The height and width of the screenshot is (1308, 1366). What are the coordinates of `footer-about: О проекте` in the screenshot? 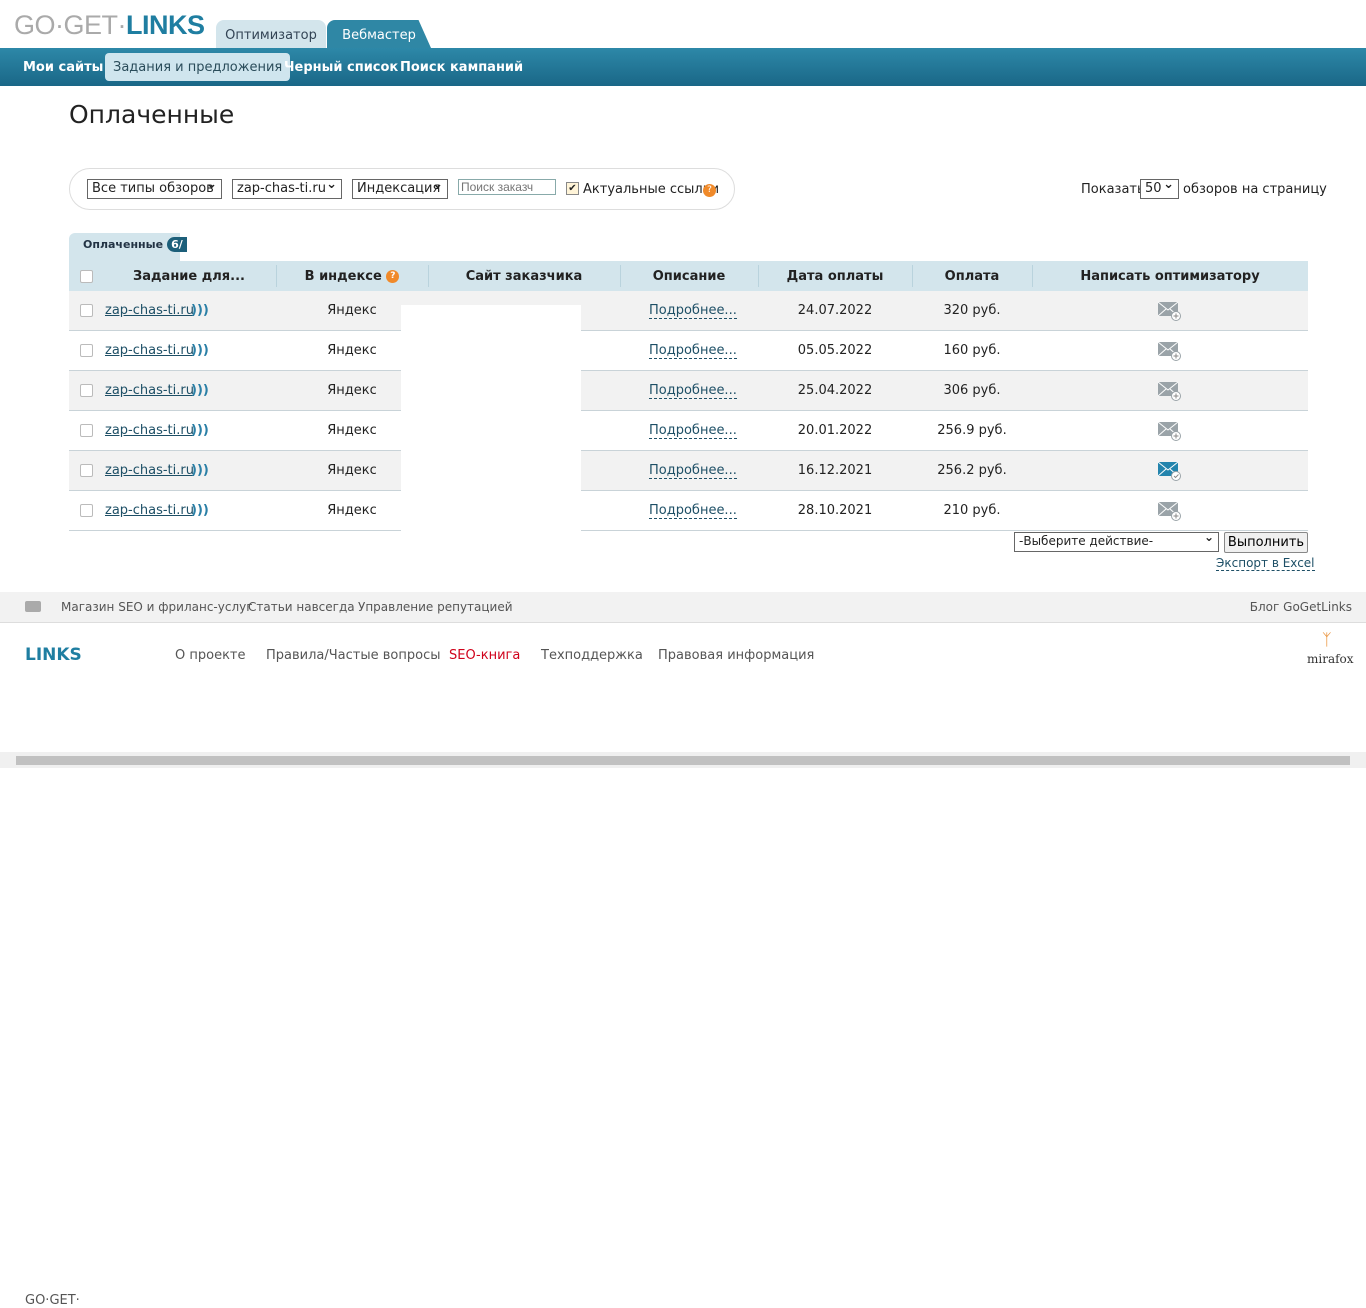 It's located at (210, 655).